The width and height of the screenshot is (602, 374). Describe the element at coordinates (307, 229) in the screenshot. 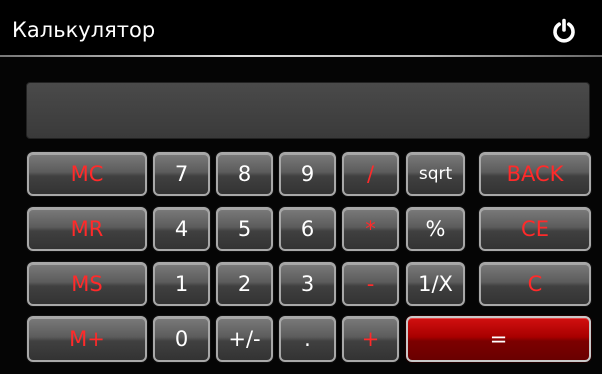

I see `digit-6-button: 6` at that location.